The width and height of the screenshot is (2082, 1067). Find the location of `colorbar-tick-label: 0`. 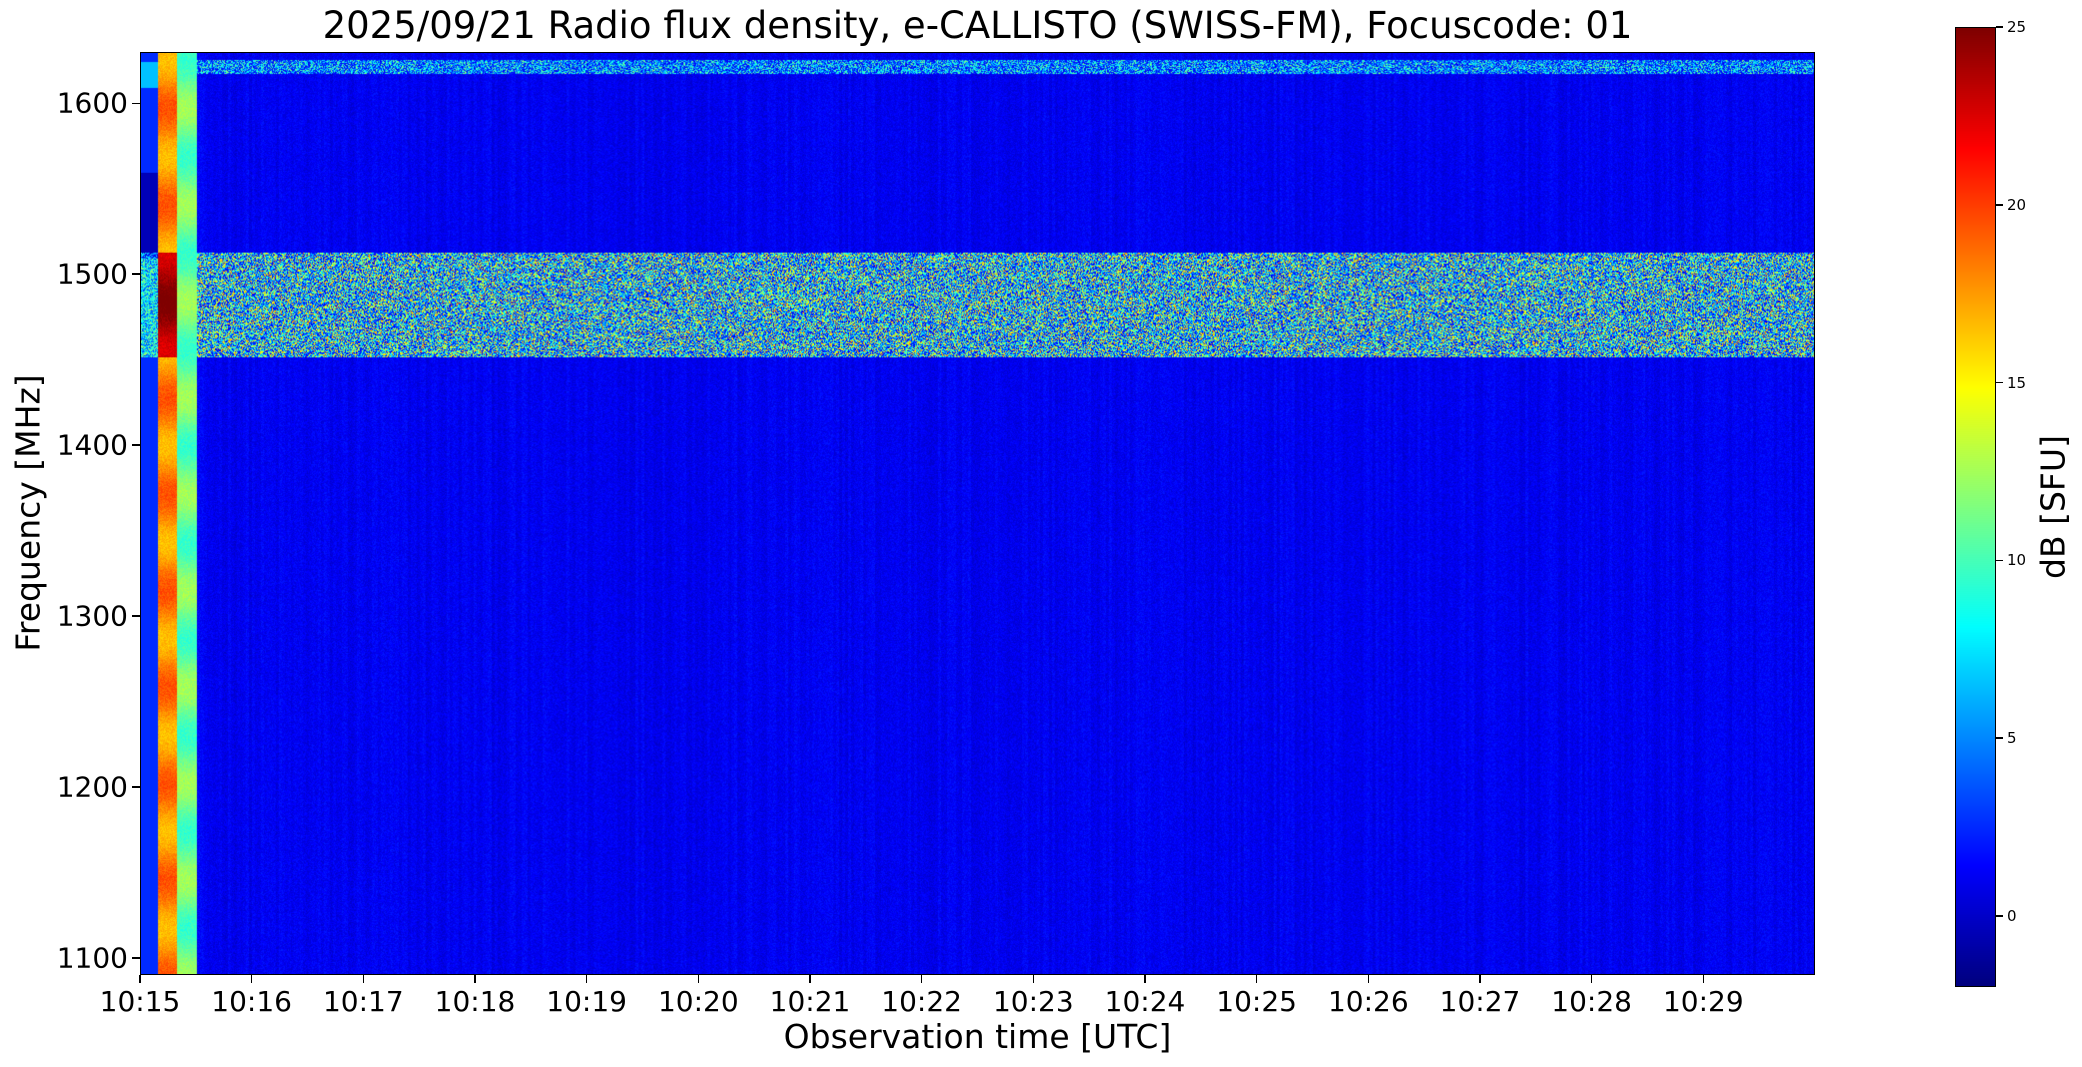

colorbar-tick-label: 0 is located at coordinates (2012, 915).